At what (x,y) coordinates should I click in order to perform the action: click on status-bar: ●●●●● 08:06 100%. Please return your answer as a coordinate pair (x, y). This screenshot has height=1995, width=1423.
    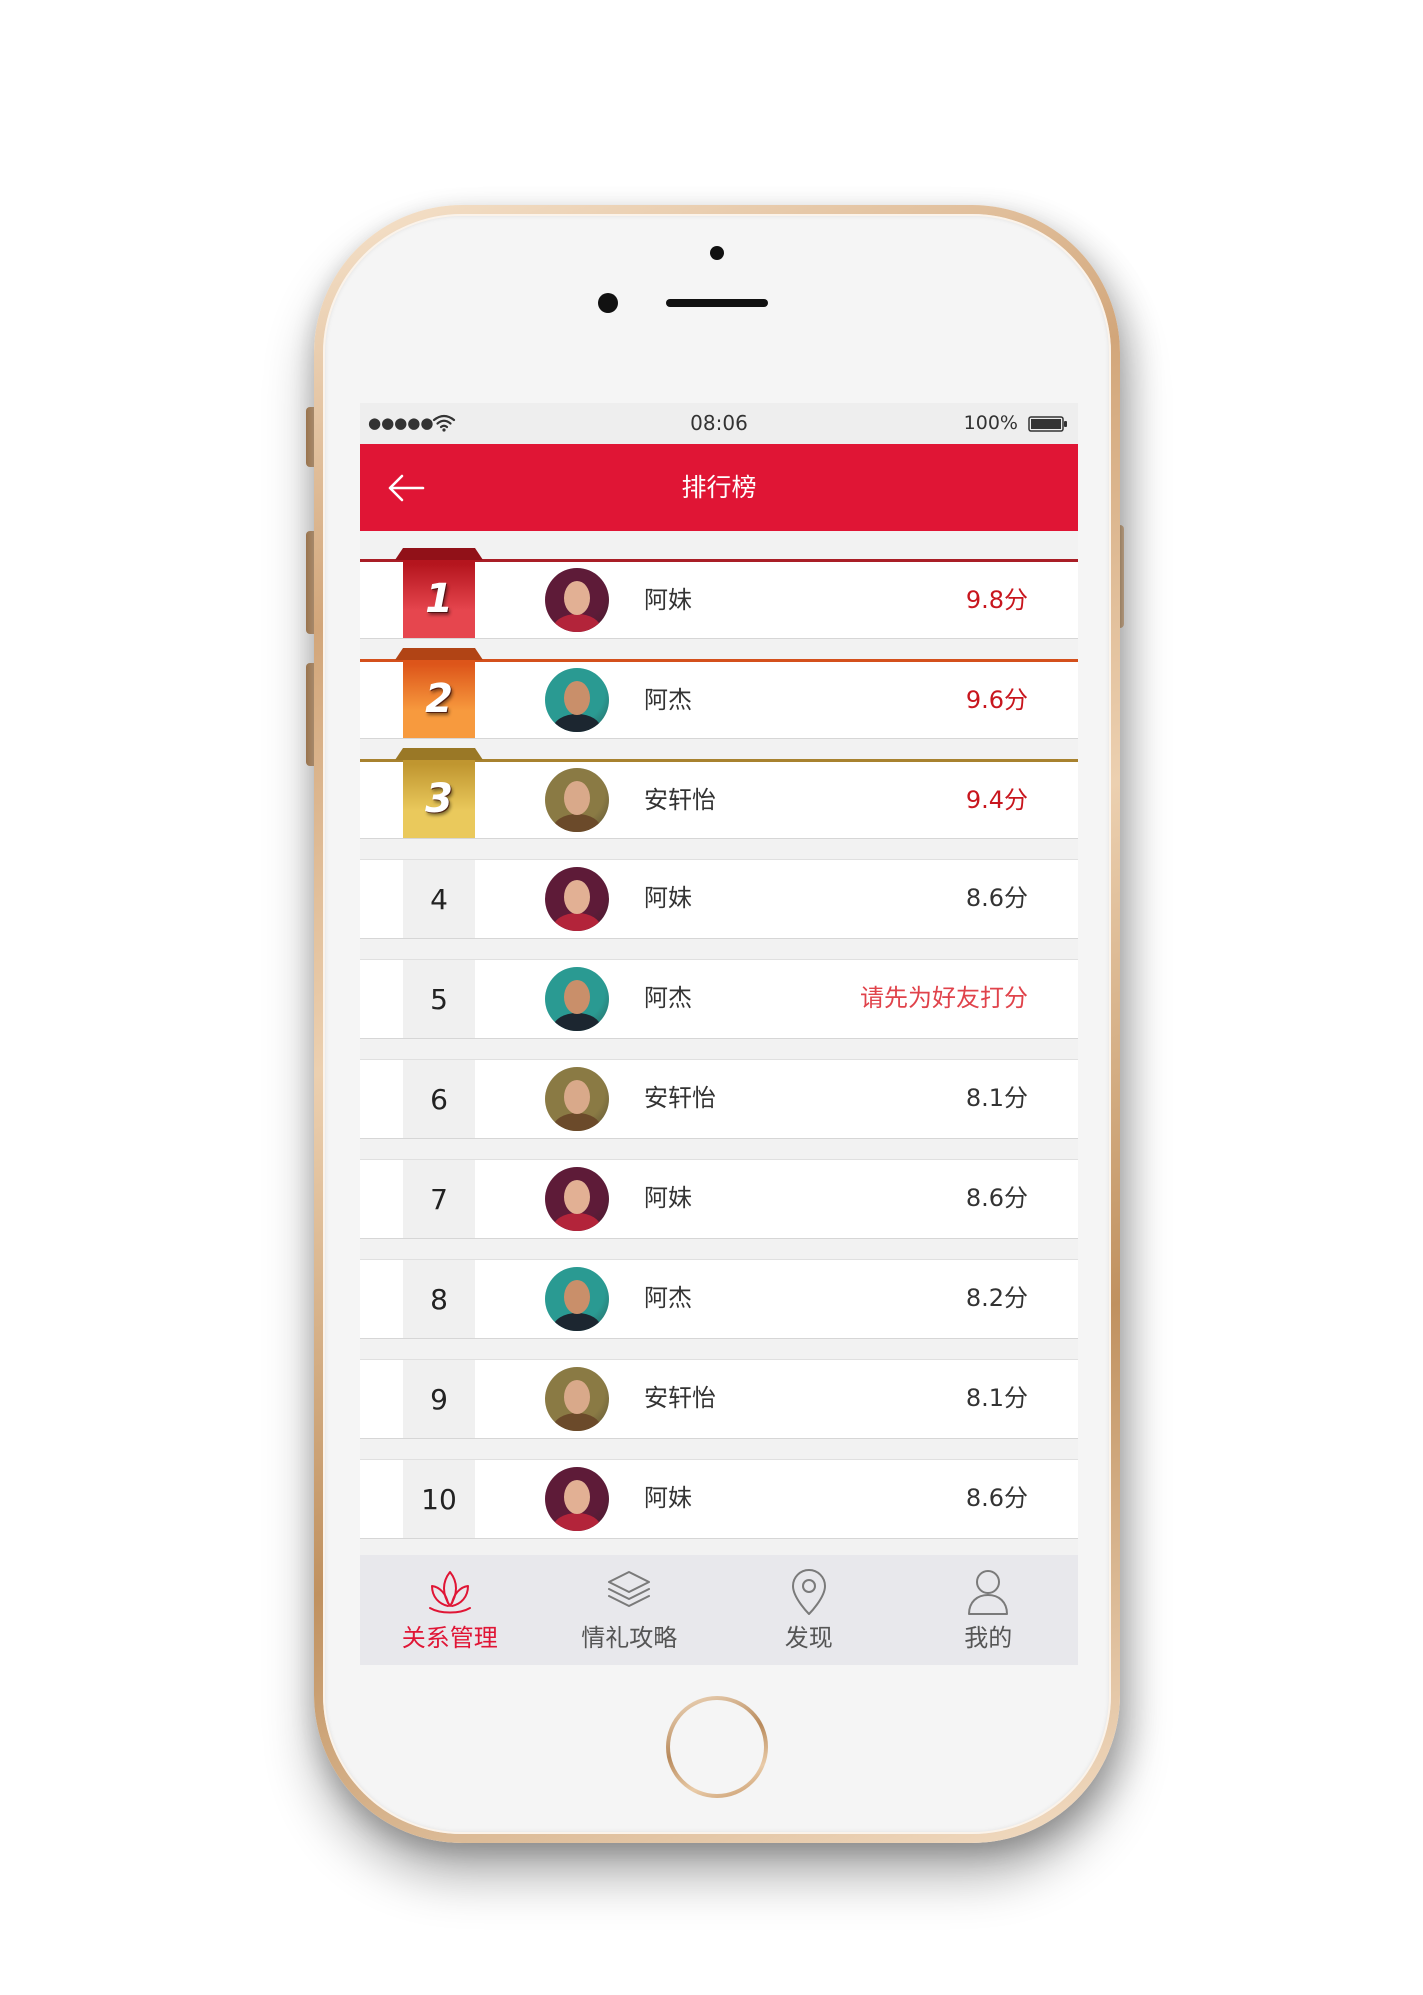
    Looking at the image, I should click on (719, 423).